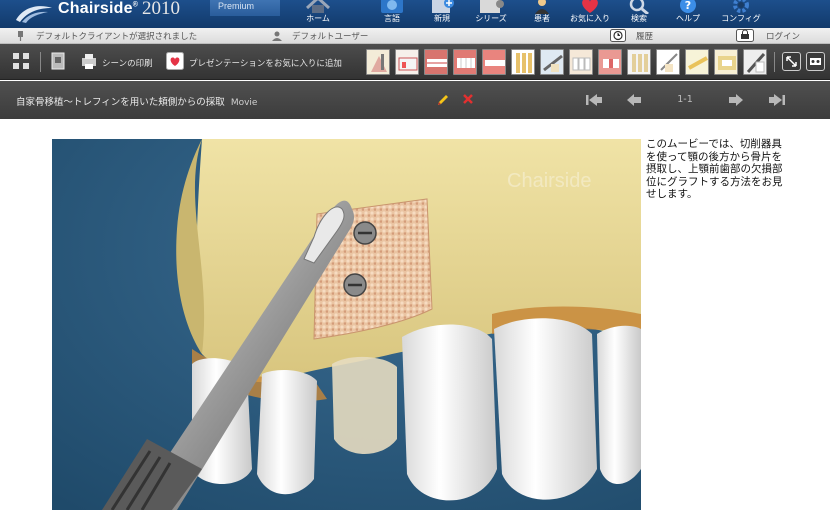 The width and height of the screenshot is (830, 510). I want to click on toolbar: シーンの印刷 プレゼンテーションをお気に入りに追加, so click(415, 62).